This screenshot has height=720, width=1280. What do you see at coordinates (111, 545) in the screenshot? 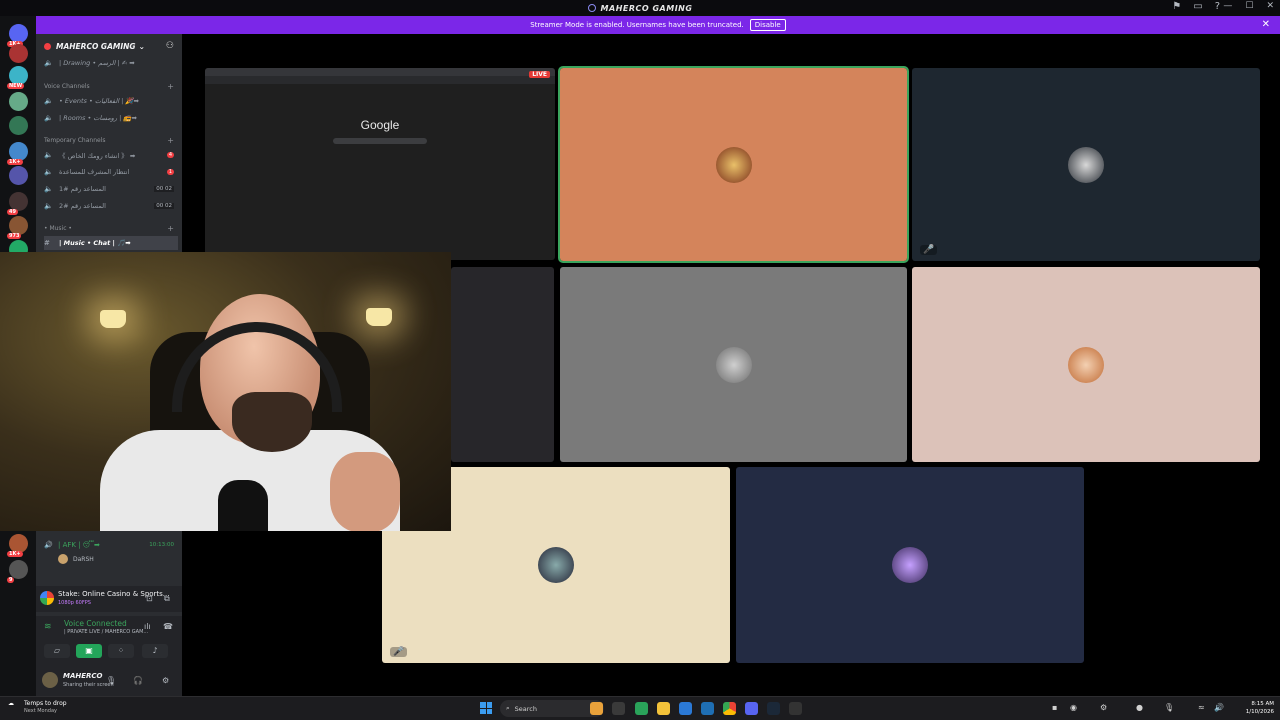
I see `afk-channel: 🔊 | AFK | 😴➡ 10:13:00` at bounding box center [111, 545].